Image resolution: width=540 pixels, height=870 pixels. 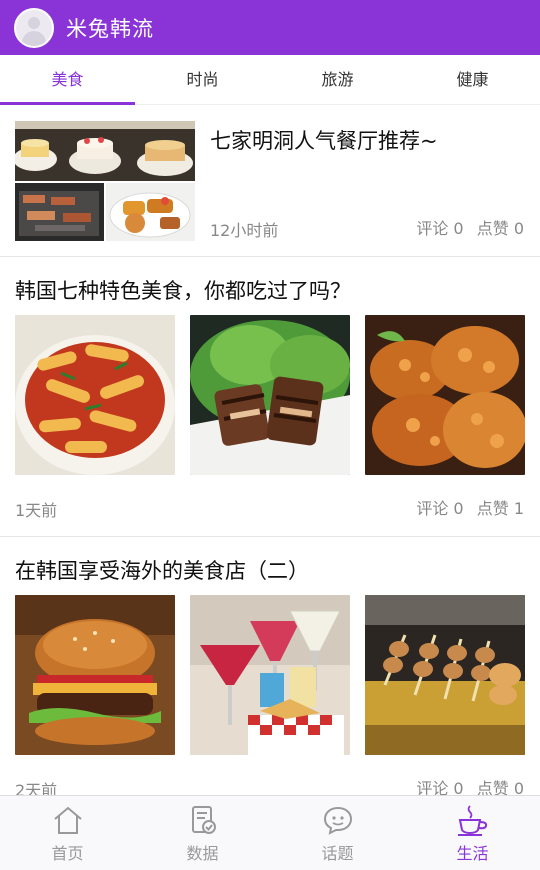 I want to click on article-title: 七家明洞人气餐厅推荐~, so click(x=324, y=140).